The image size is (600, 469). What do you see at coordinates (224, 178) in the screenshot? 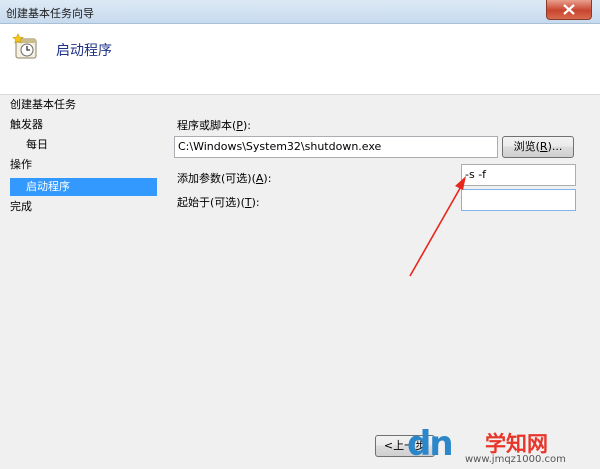
I see `arguments-label: 添加参数(可选)(A):` at bounding box center [224, 178].